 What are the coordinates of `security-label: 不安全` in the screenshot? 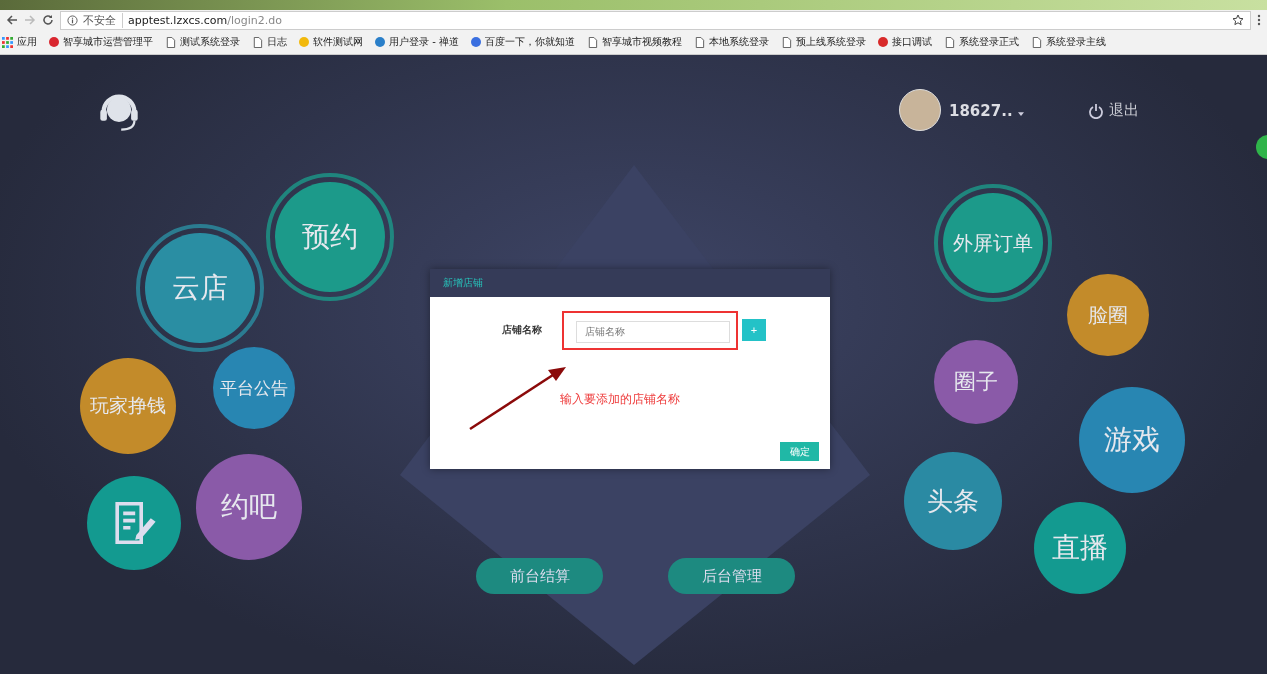 It's located at (103, 20).